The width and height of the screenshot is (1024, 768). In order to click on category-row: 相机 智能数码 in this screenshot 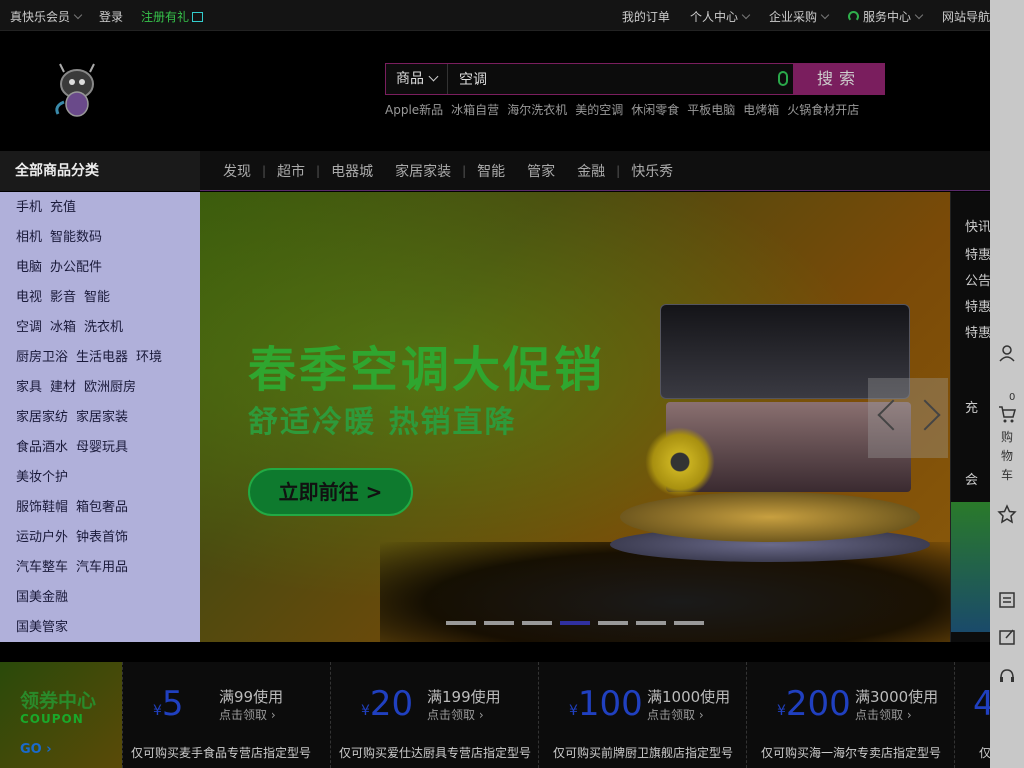, I will do `click(100, 245)`.